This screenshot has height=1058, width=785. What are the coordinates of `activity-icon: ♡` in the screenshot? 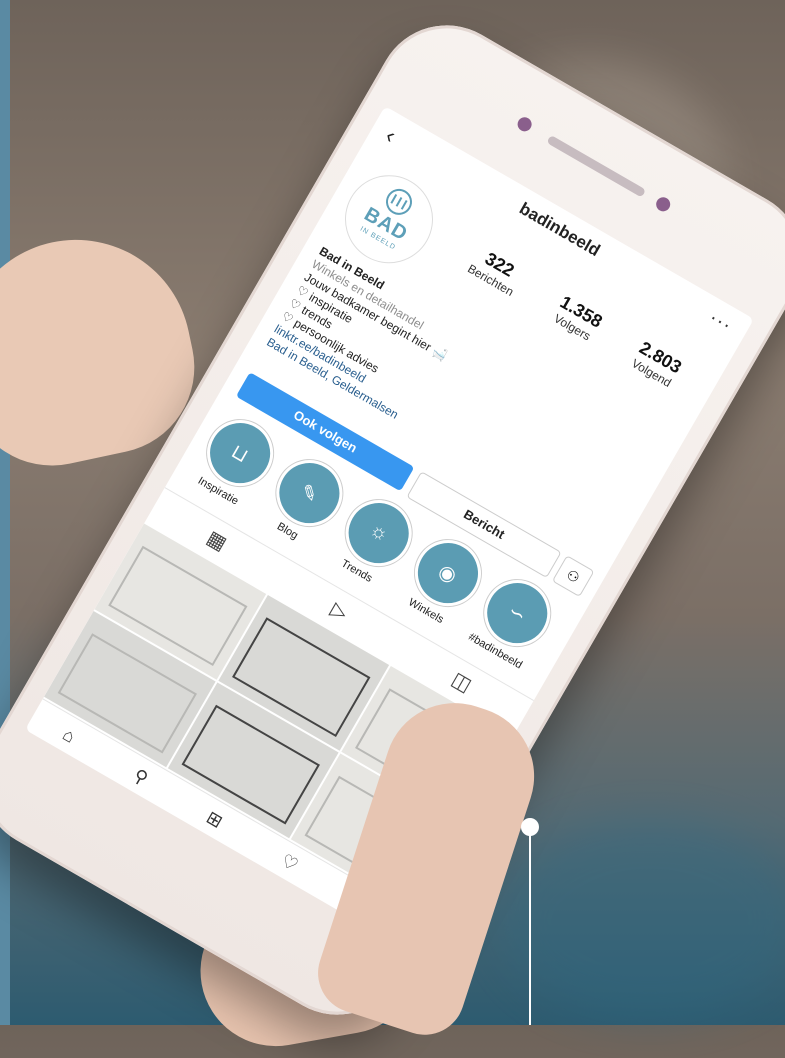 It's located at (290, 862).